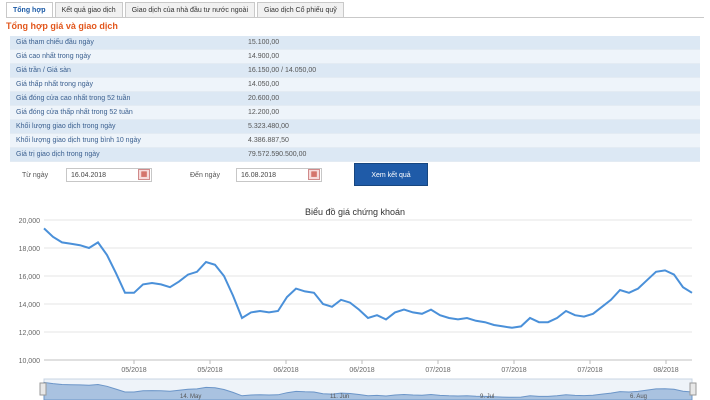 This screenshot has height=400, width=710. I want to click on summary-label: Giá thấp nhất trong ngày, so click(126, 84).